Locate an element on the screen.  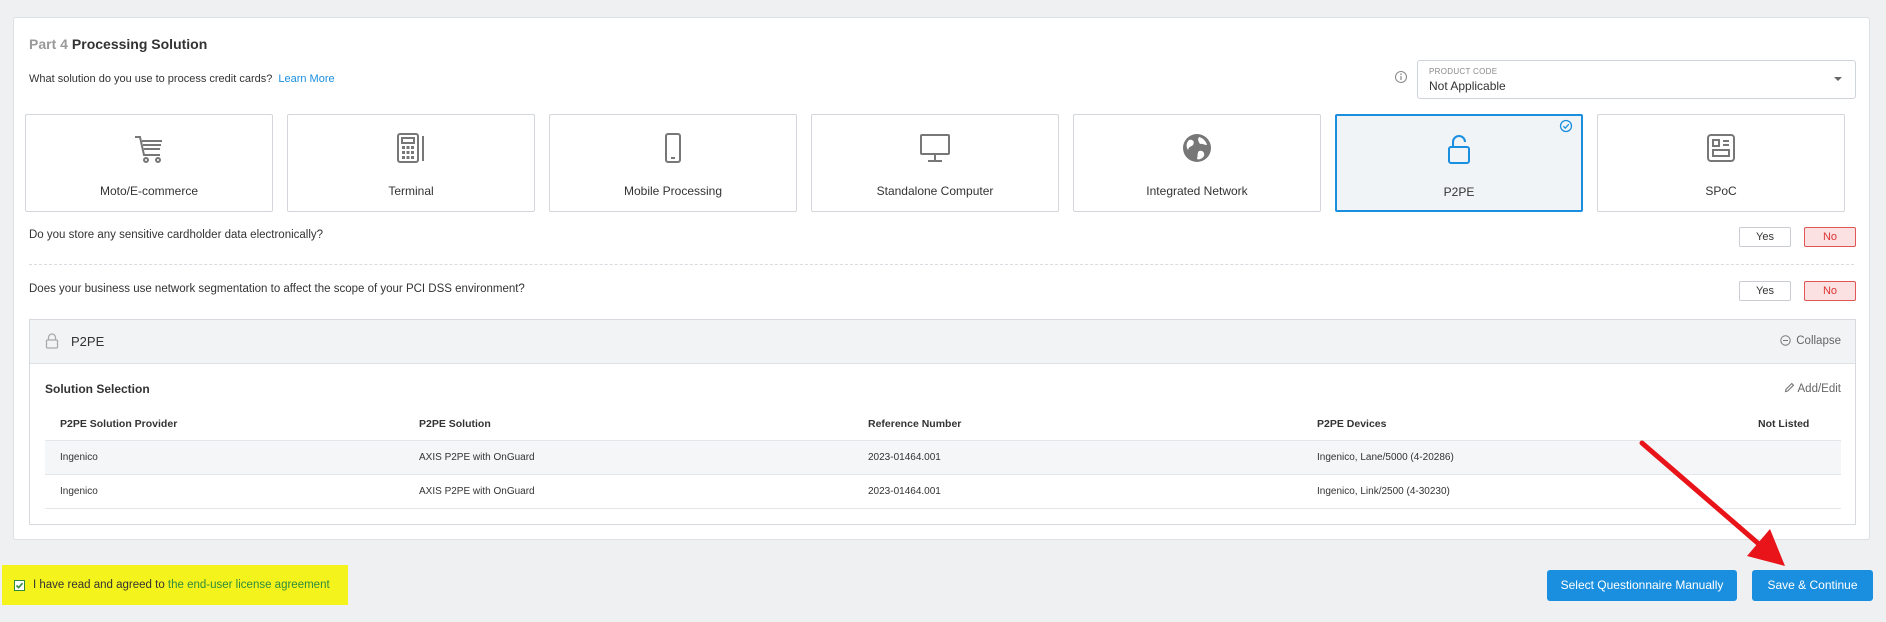
collapse-circle-icon is located at coordinates (1785, 340).